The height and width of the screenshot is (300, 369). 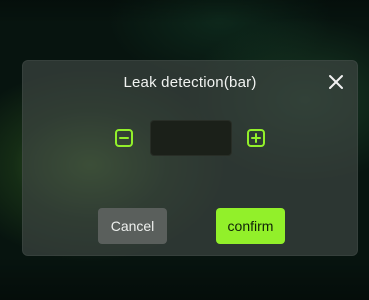 What do you see at coordinates (184, 278) in the screenshot?
I see `bottom-fade` at bounding box center [184, 278].